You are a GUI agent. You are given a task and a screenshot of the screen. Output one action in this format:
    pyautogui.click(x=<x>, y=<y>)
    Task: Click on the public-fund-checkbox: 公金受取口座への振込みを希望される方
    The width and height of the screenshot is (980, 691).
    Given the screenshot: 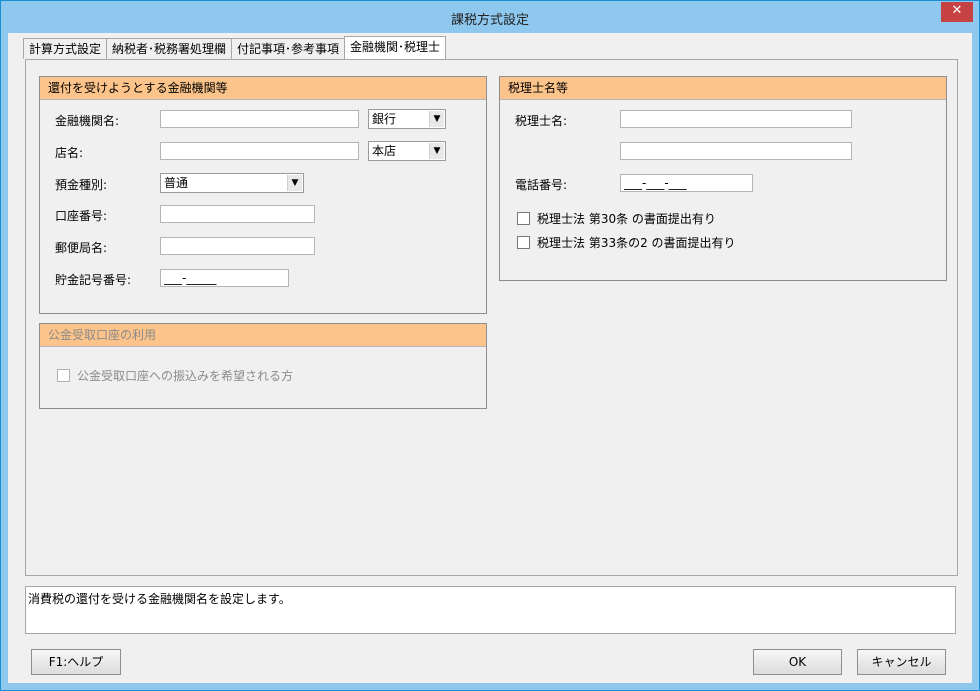 What is the action you would take?
    pyautogui.click(x=175, y=375)
    